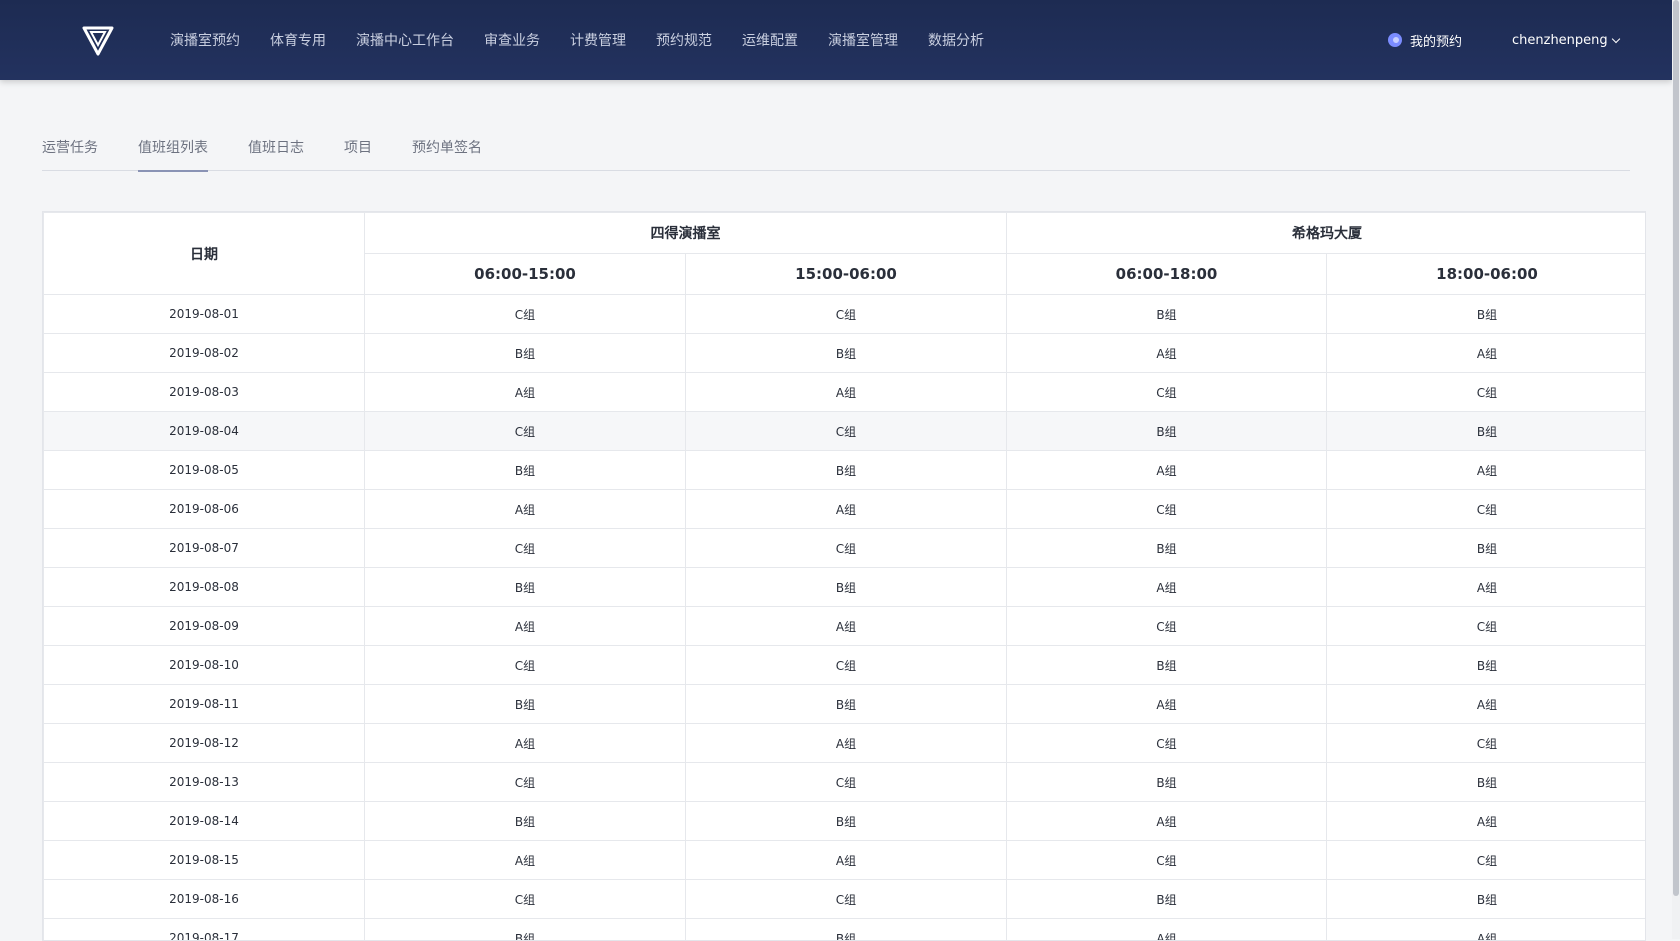 Image resolution: width=1680 pixels, height=941 pixels. I want to click on user-menu: chenzhenpeng, so click(1565, 40).